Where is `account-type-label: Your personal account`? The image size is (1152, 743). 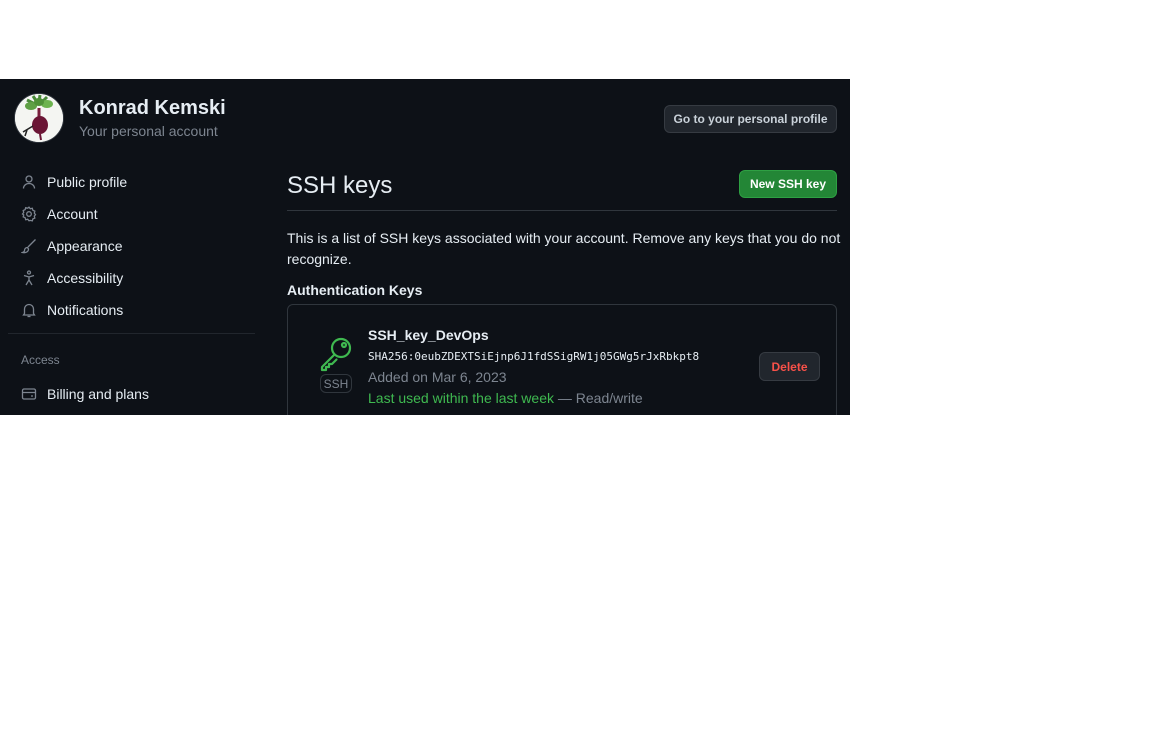 account-type-label: Your personal account is located at coordinates (148, 131).